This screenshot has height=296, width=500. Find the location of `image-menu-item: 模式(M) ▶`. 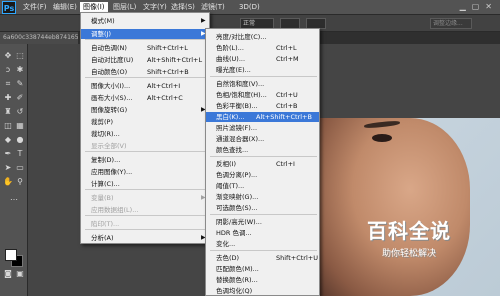

image-menu-item: 模式(M) ▶ is located at coordinates (145, 21).